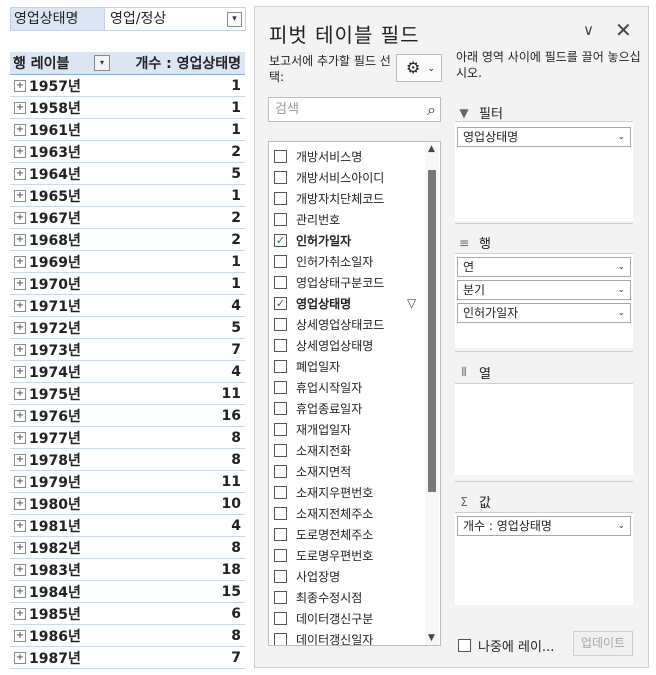 This screenshot has width=656, height=675. I want to click on pivot-row: +1968년 2, so click(127, 240).